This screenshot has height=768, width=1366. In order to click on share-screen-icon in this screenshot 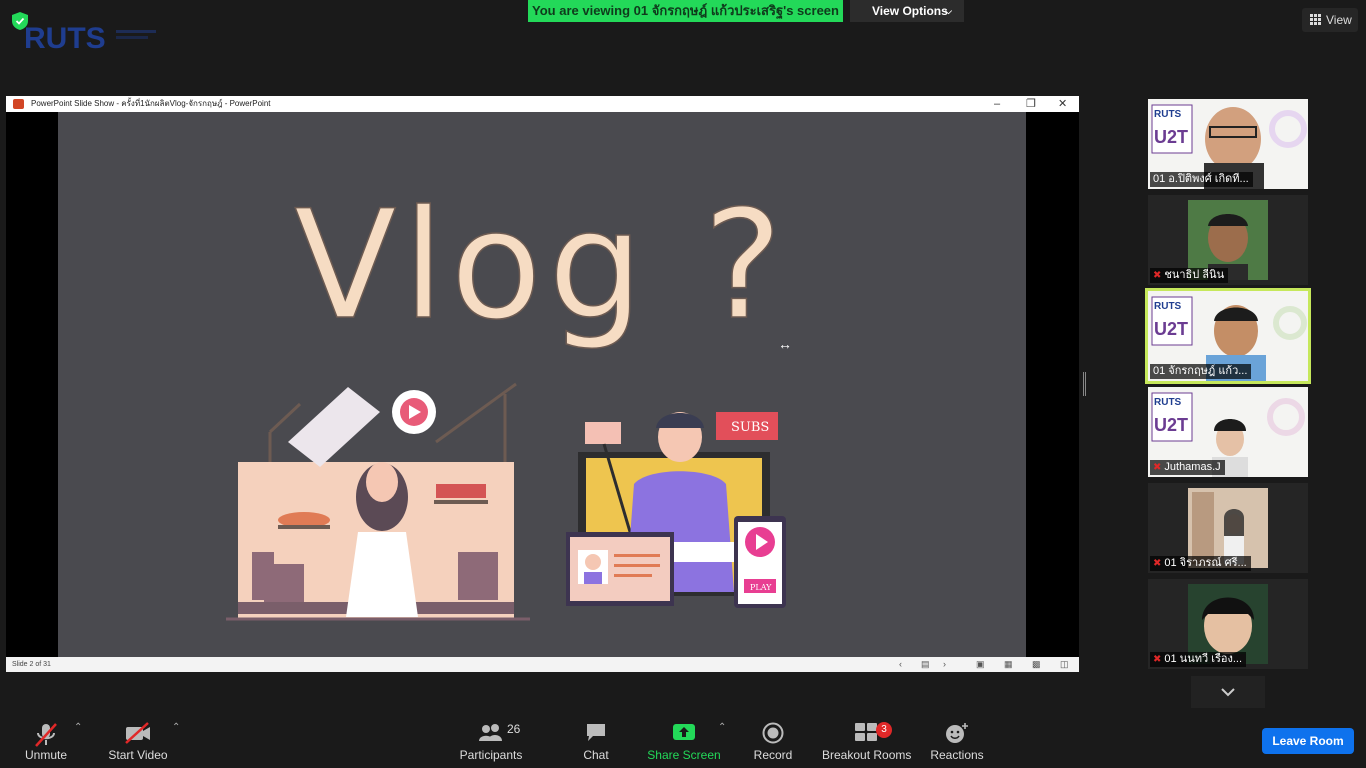, I will do `click(684, 732)`.